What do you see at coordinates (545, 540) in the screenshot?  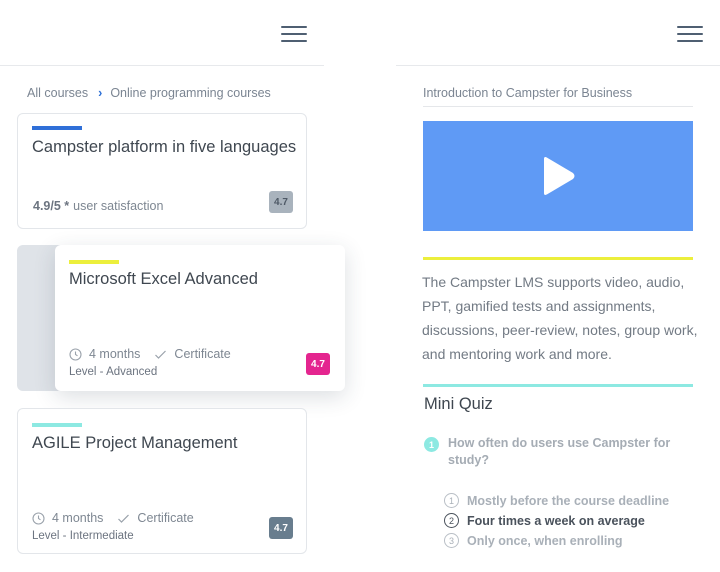 I see `option-label: Only once, when enrolling` at bounding box center [545, 540].